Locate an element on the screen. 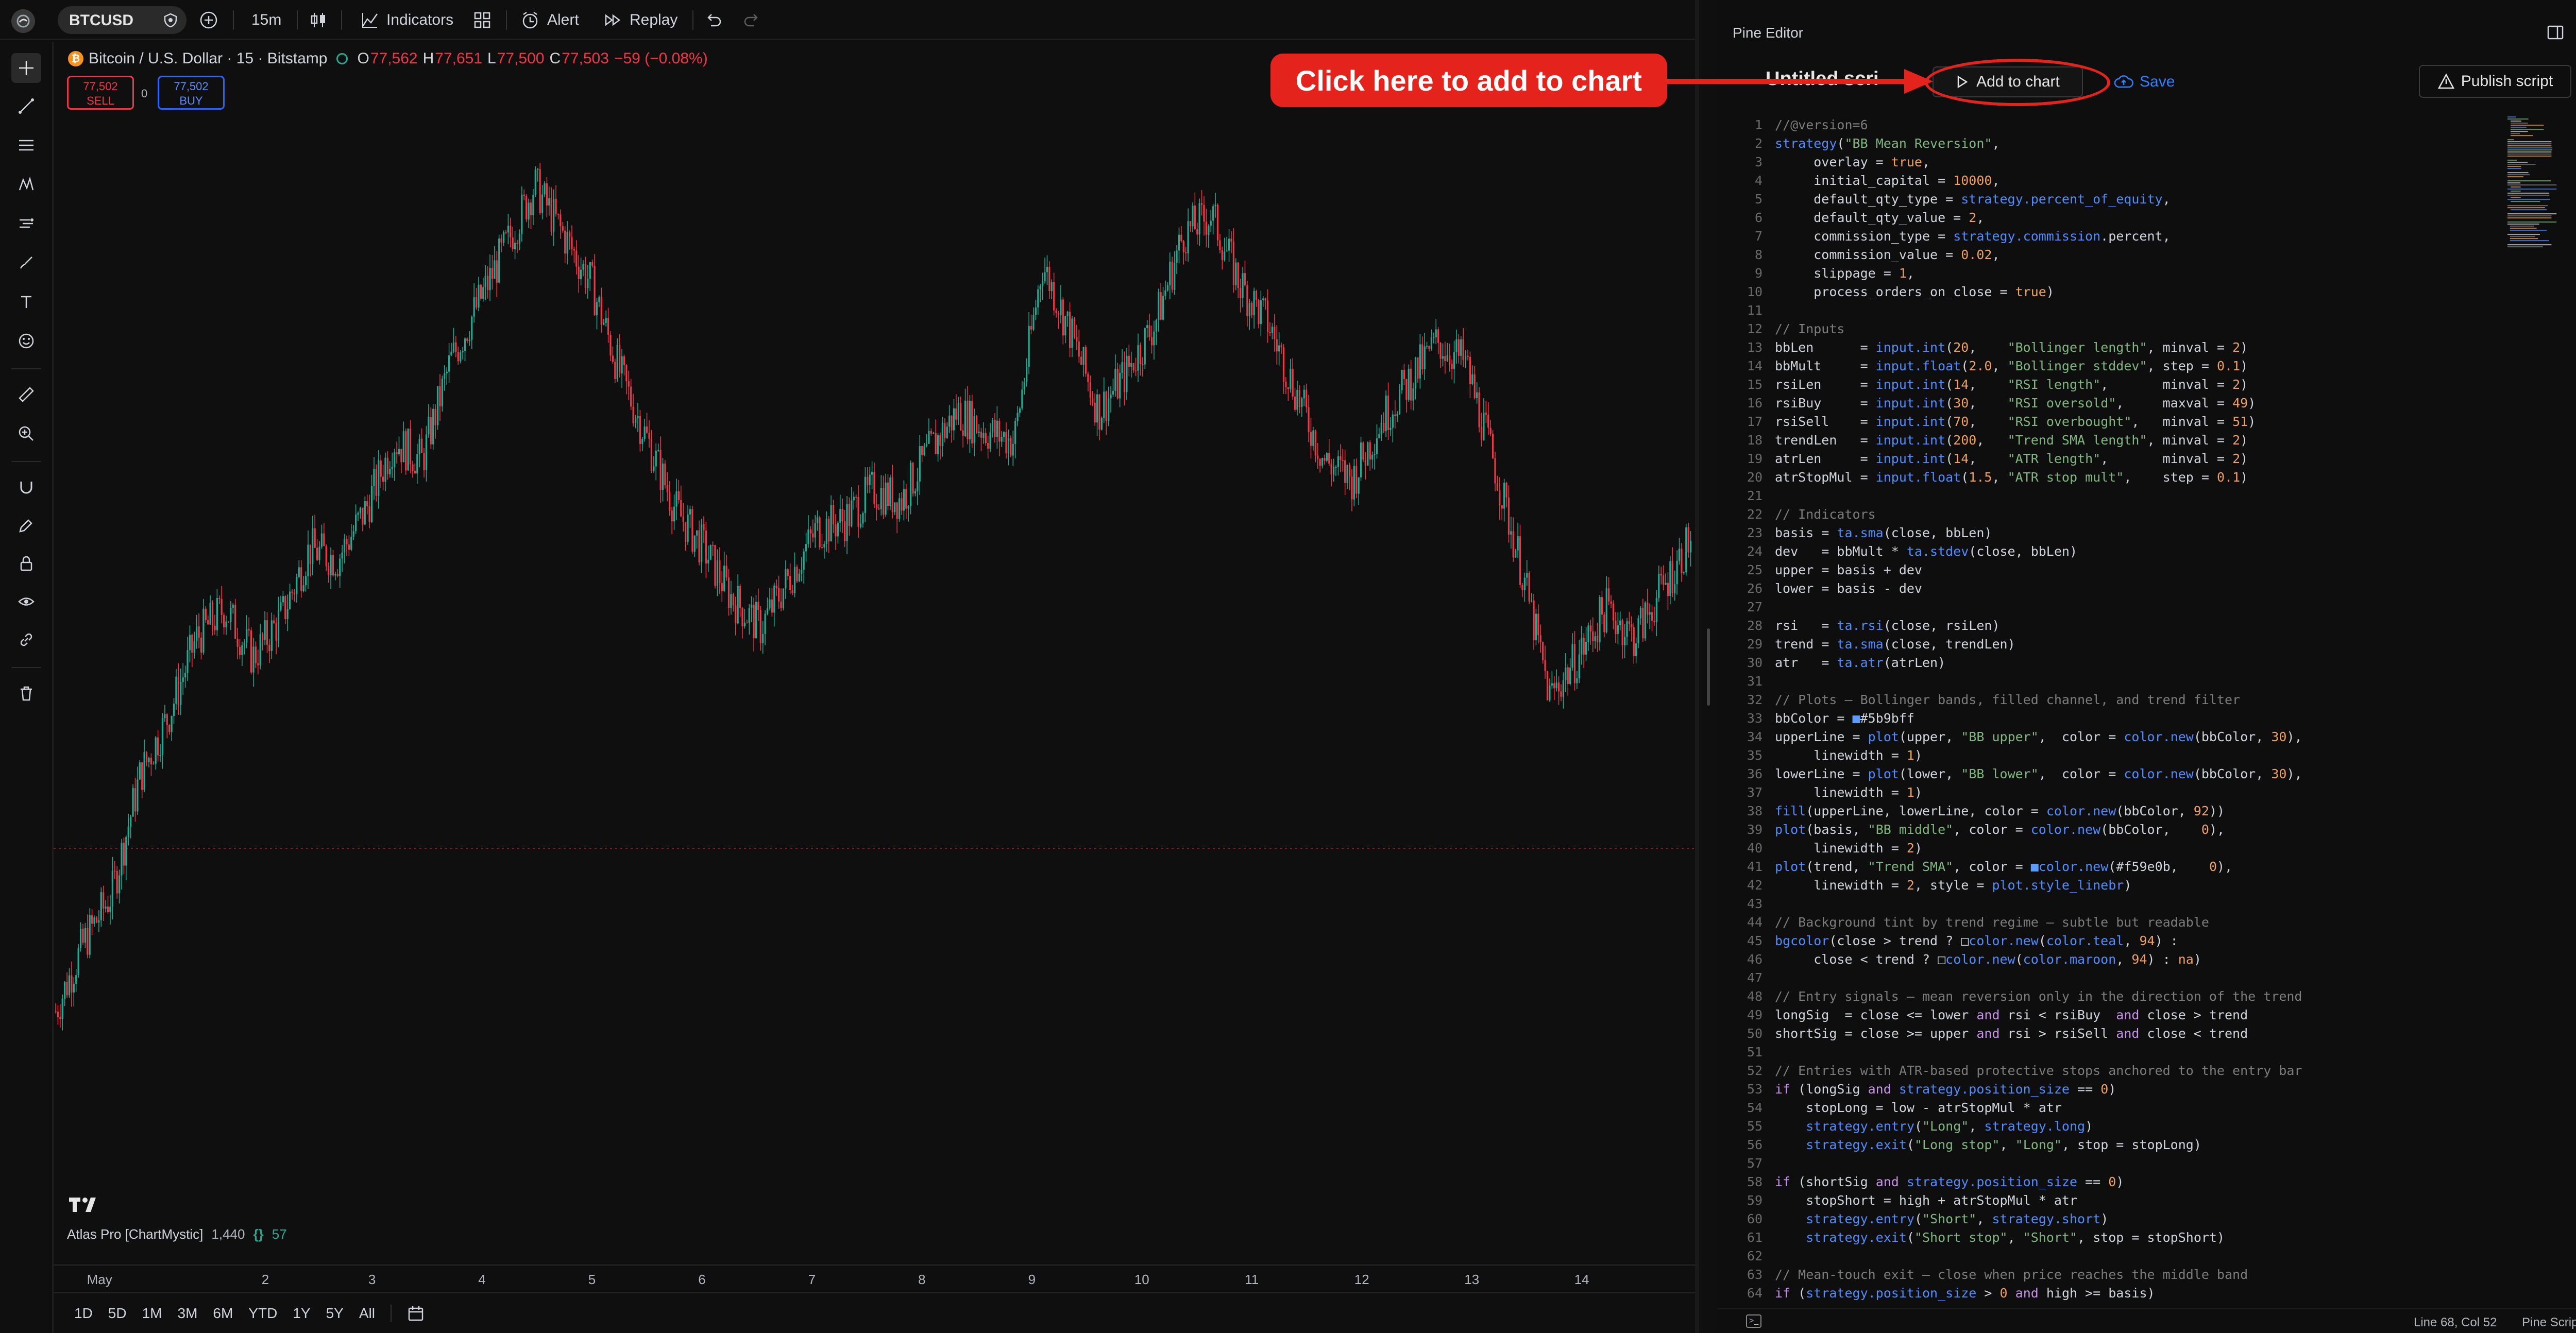 This screenshot has height=1333, width=2576. crosshair-tool is located at coordinates (26, 68).